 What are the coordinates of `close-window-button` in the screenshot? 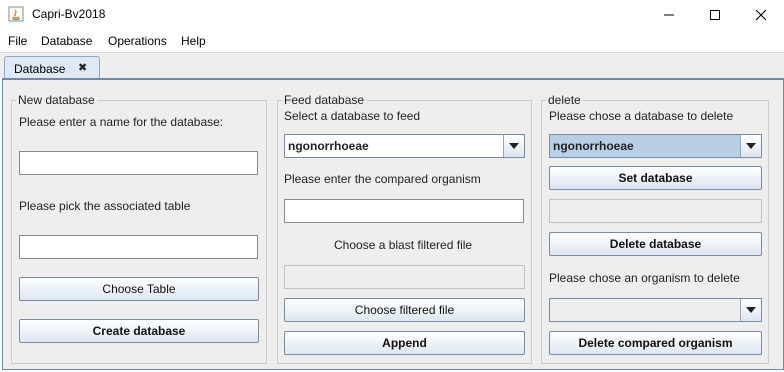 It's located at (761, 15).